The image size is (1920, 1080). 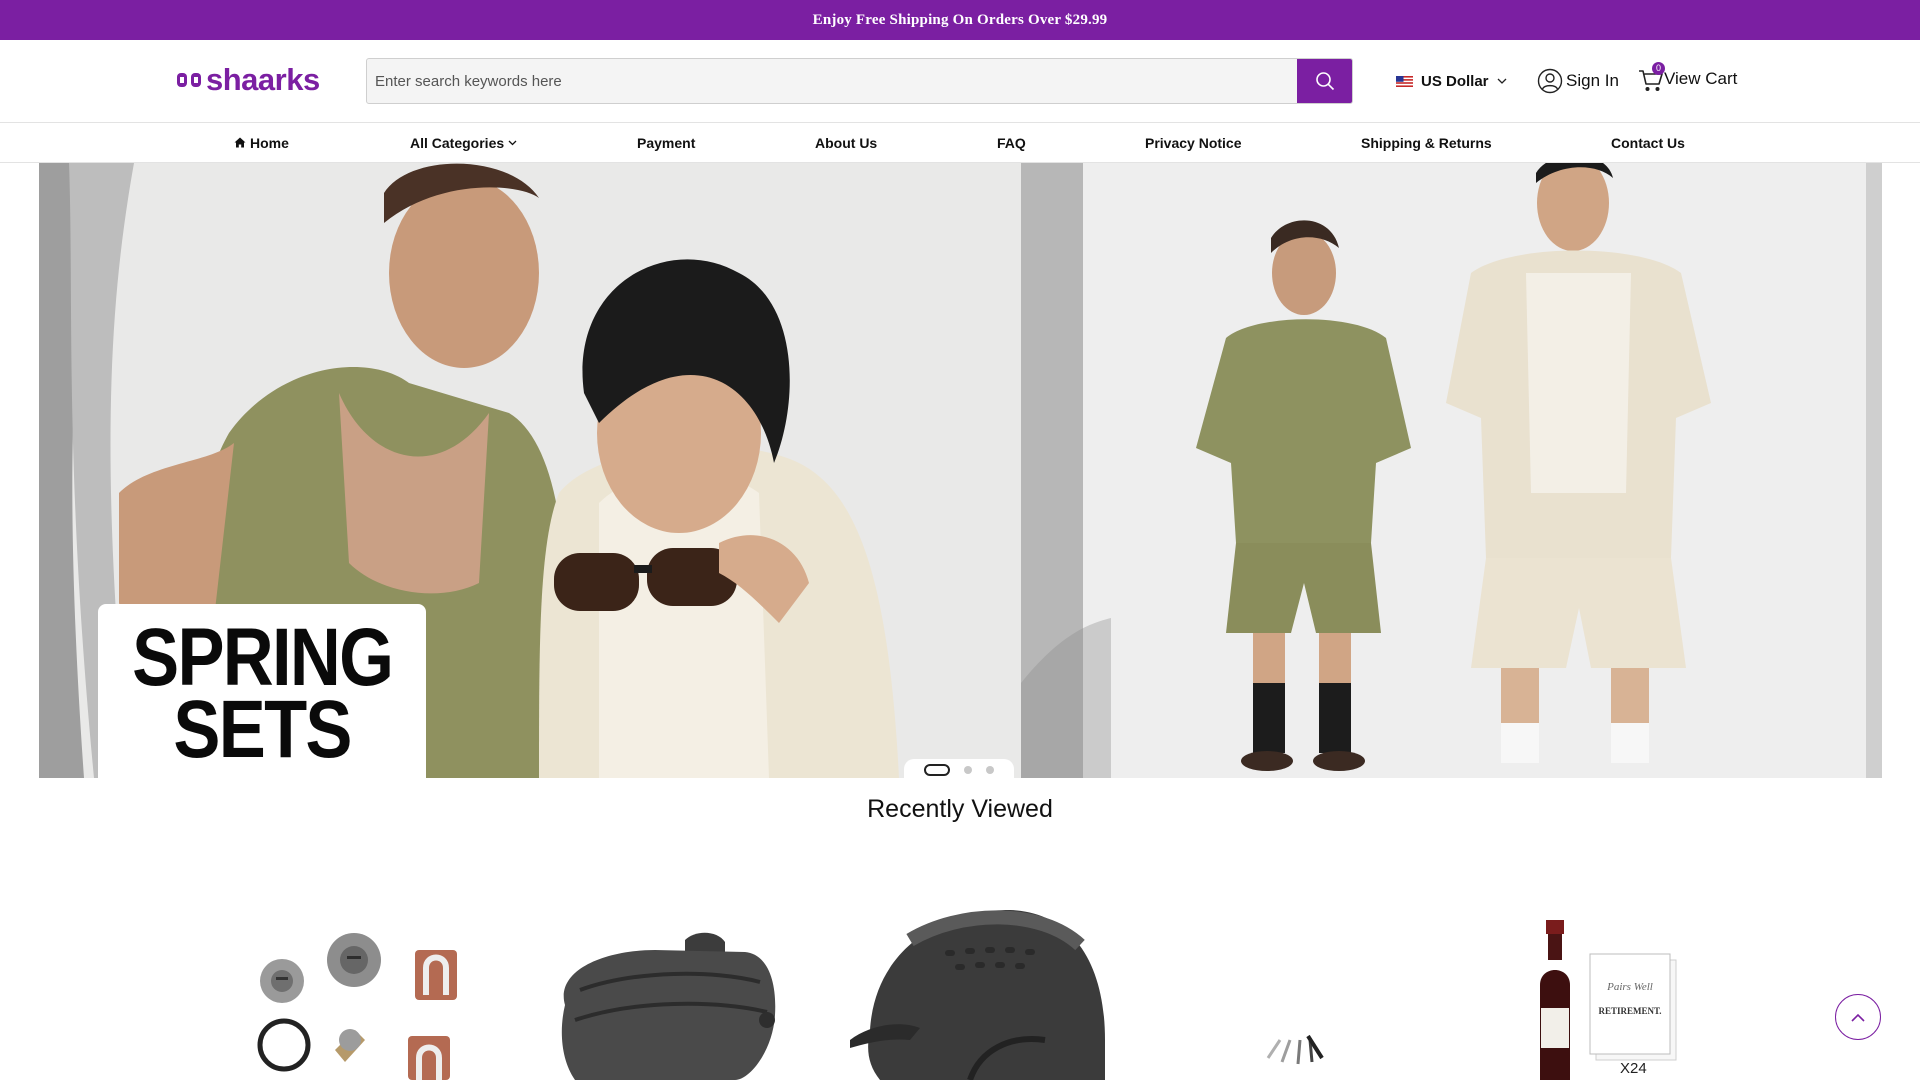 What do you see at coordinates (832, 81) in the screenshot?
I see `search-input` at bounding box center [832, 81].